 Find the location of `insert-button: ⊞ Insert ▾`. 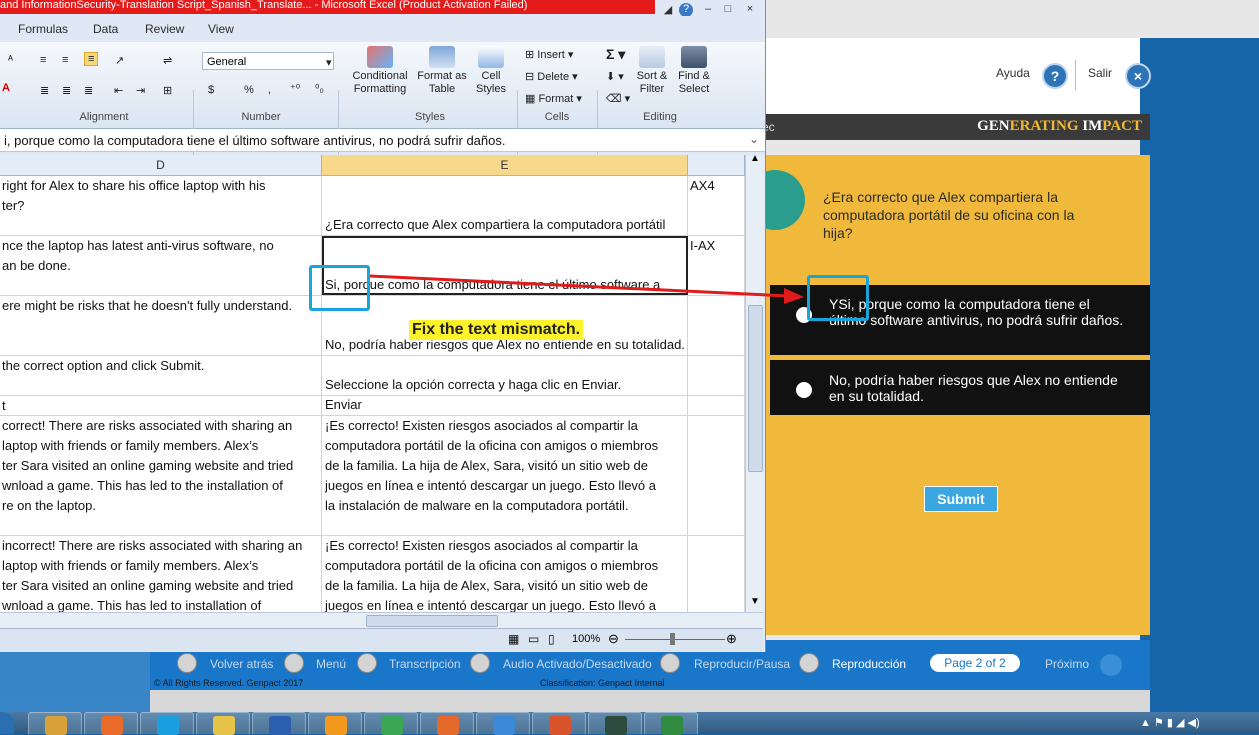

insert-button: ⊞ Insert ▾ is located at coordinates (549, 54).